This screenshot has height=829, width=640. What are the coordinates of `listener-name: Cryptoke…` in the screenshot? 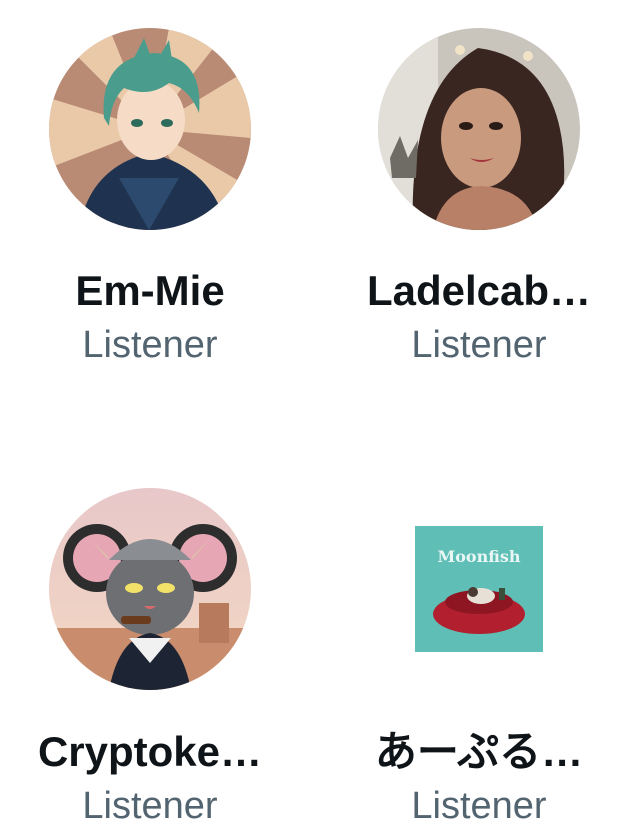 It's located at (150, 751).